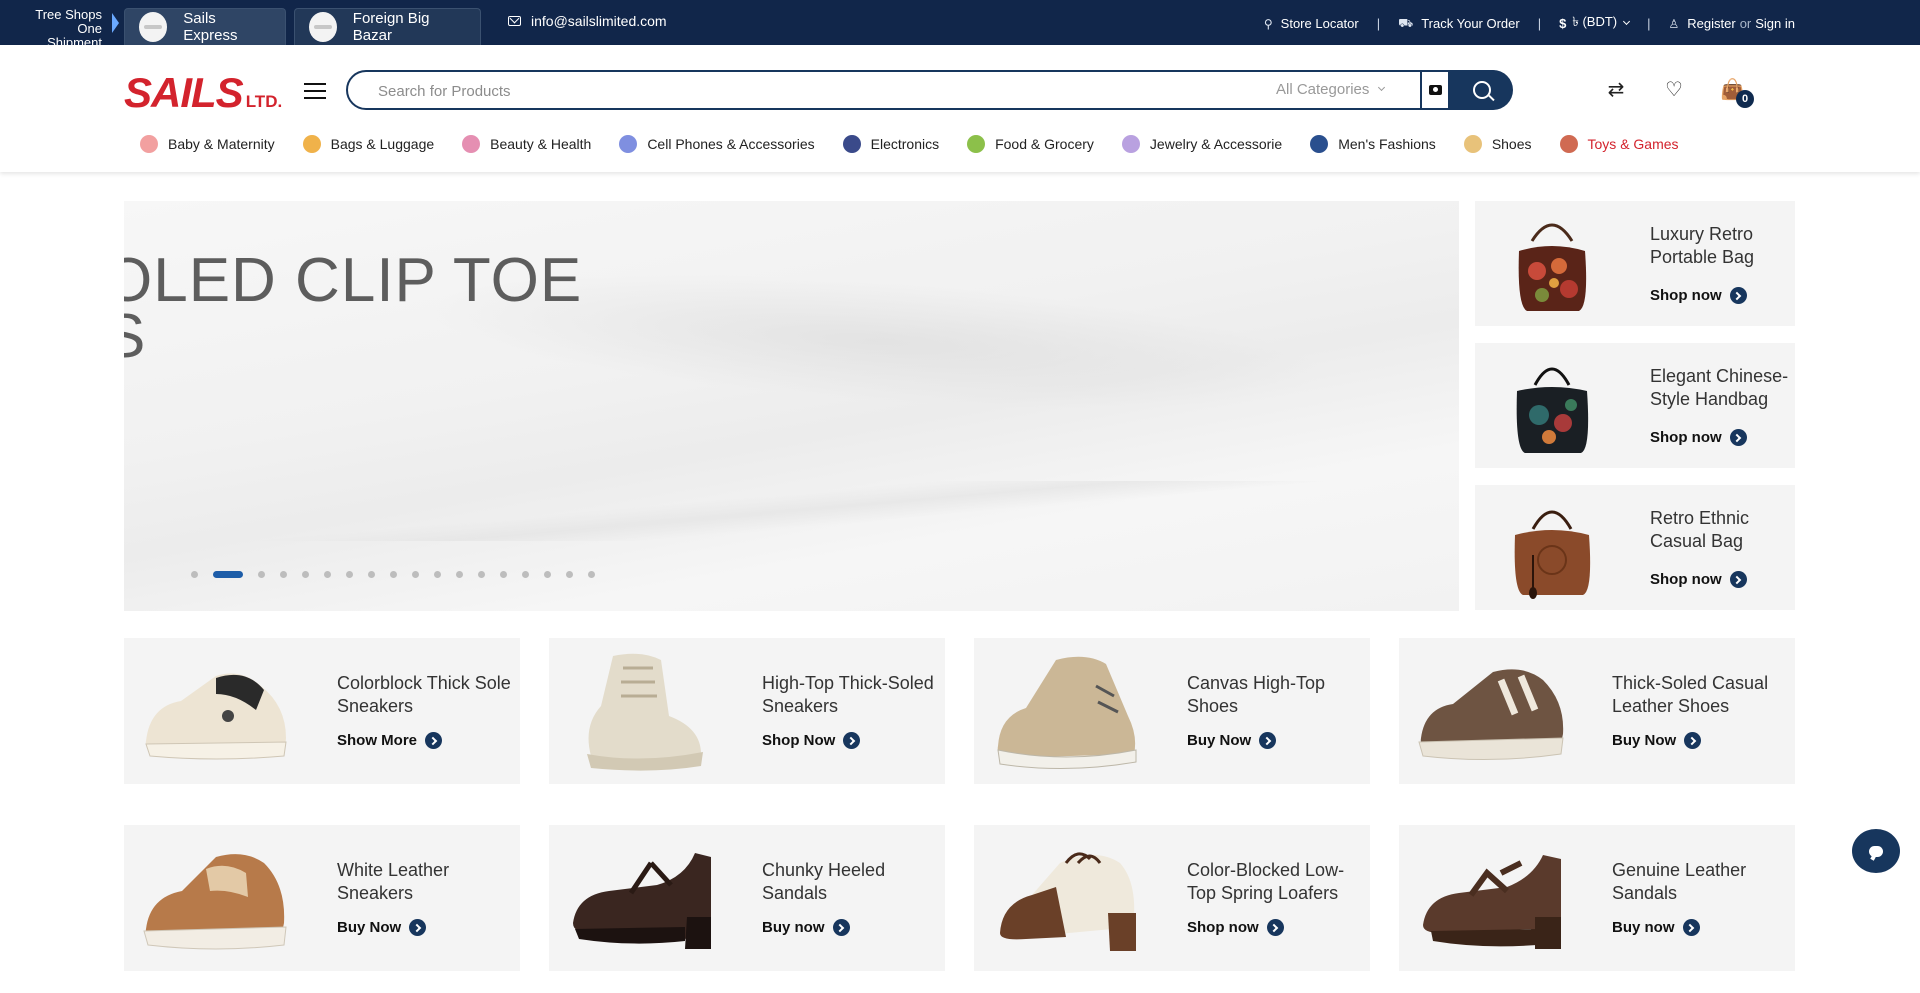 The image size is (1920, 993). What do you see at coordinates (976, 144) in the screenshot?
I see `grocery-icon` at bounding box center [976, 144].